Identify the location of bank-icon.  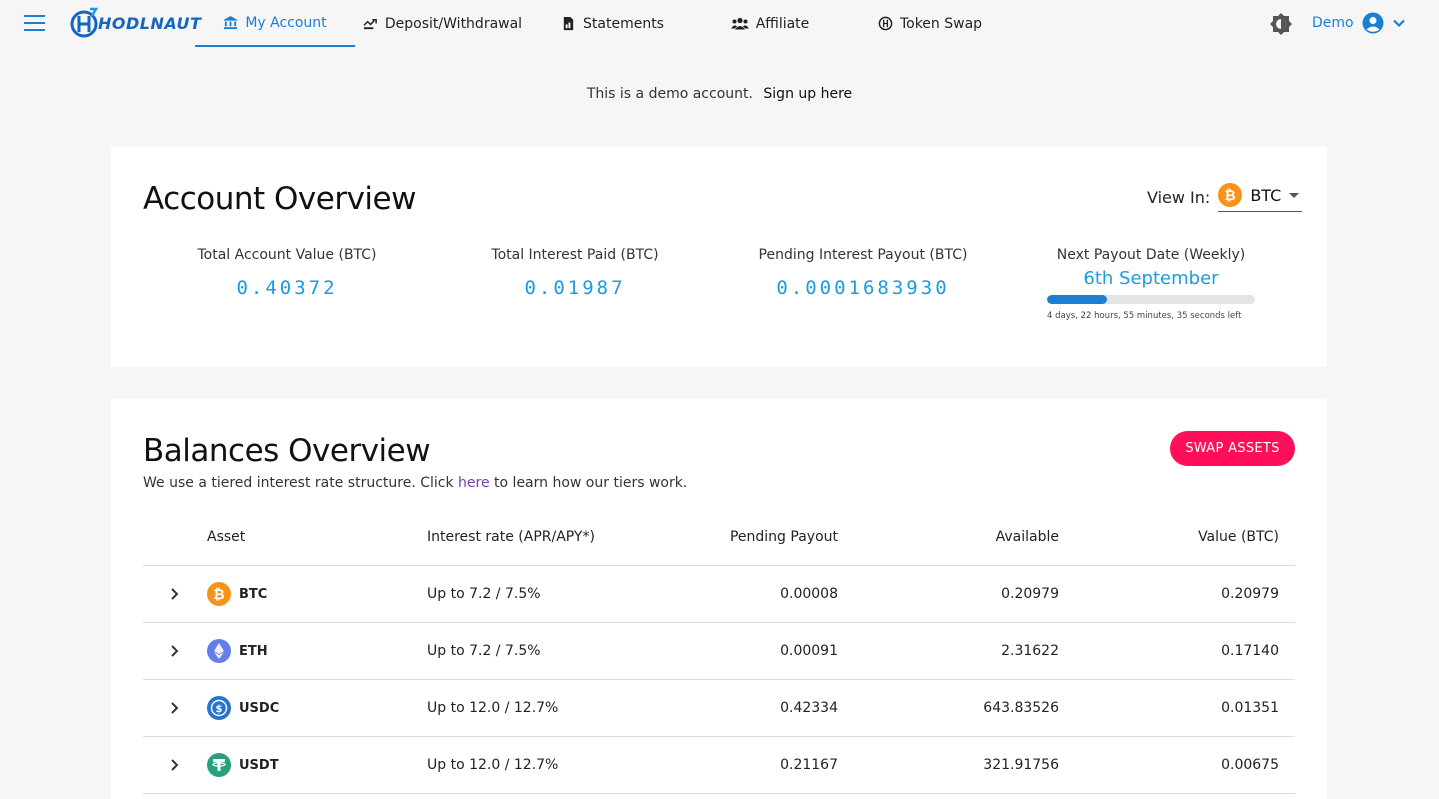
(231, 22).